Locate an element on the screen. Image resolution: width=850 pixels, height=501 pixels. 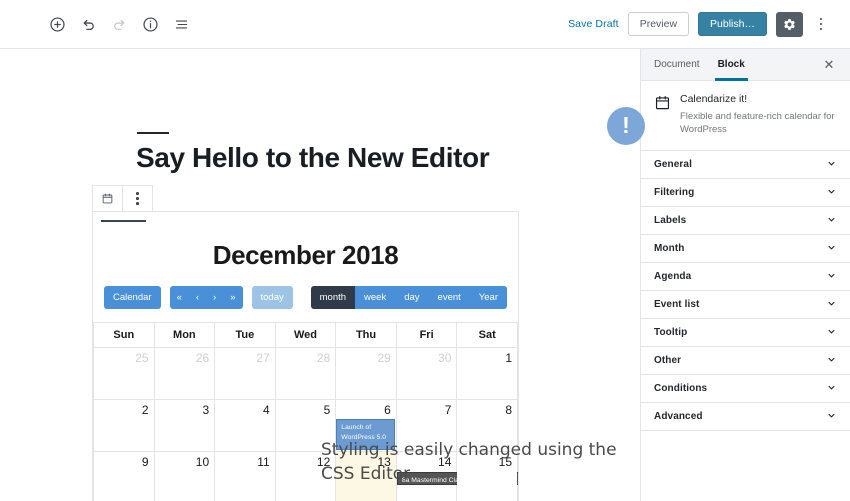
calendar-day-cell: 30 is located at coordinates (426, 374).